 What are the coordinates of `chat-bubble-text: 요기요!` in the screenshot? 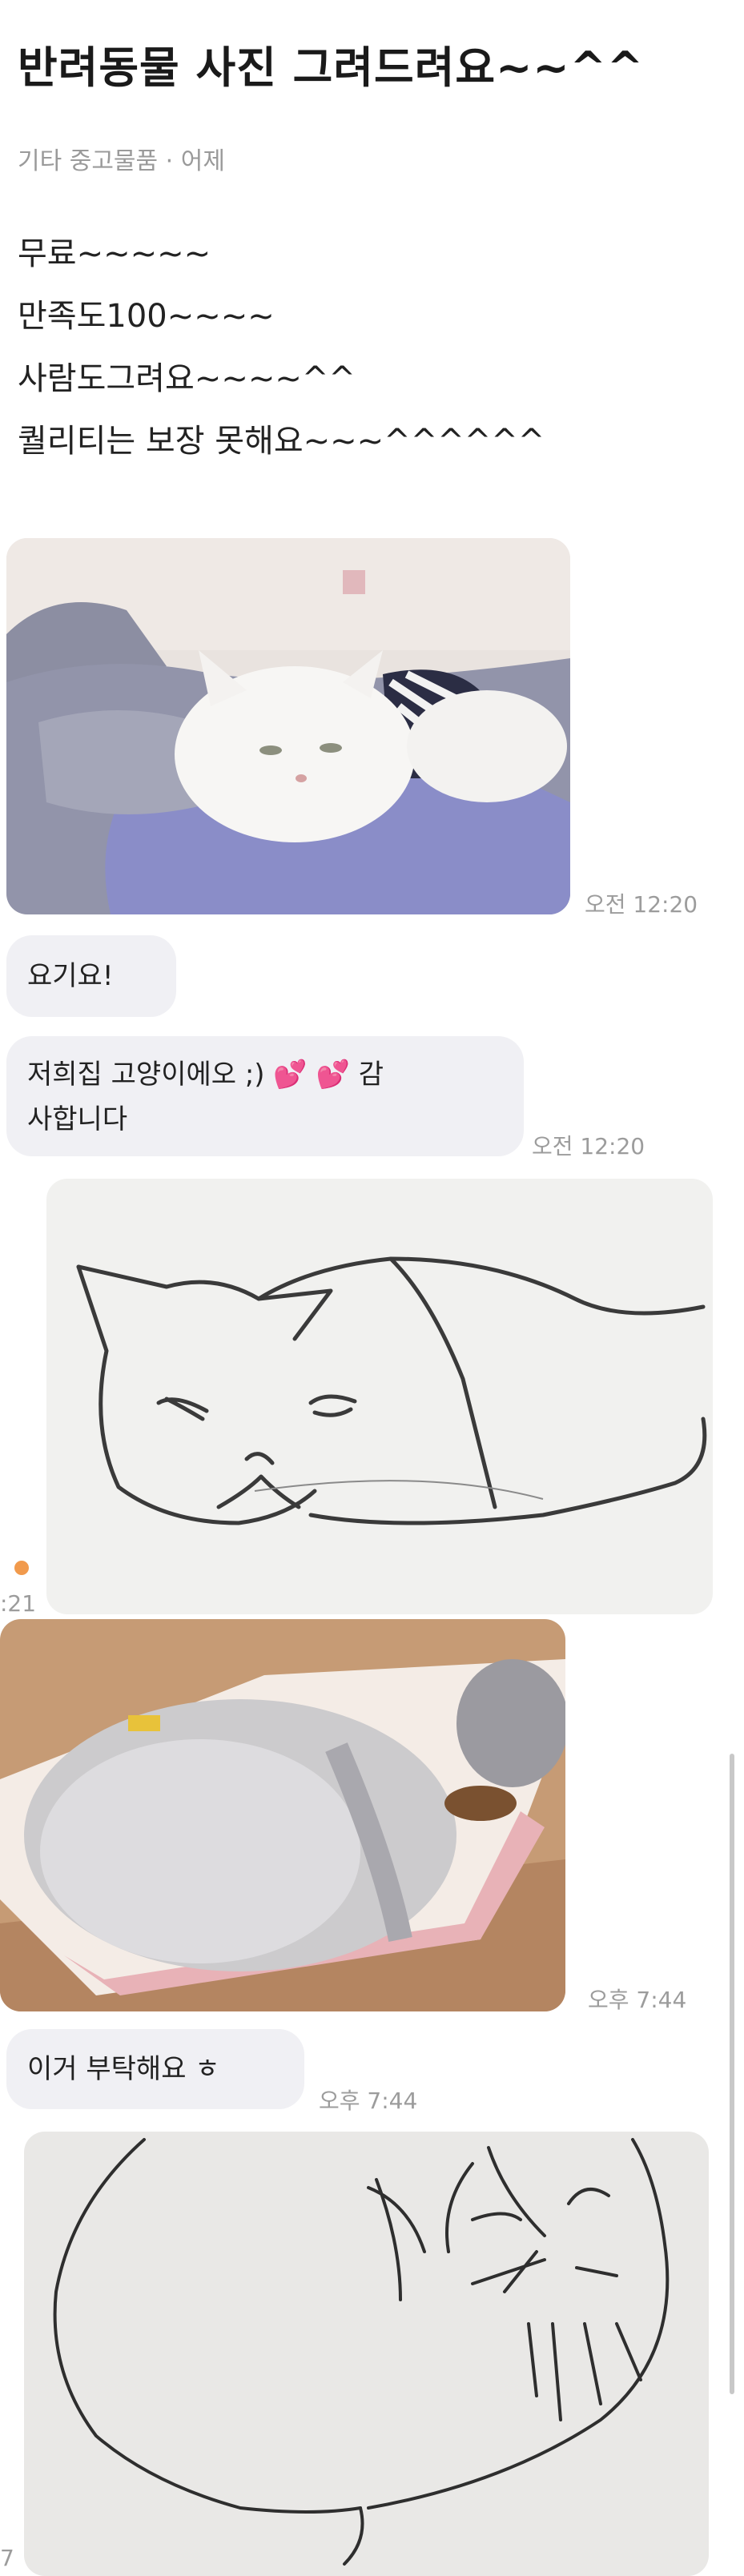 It's located at (70, 976).